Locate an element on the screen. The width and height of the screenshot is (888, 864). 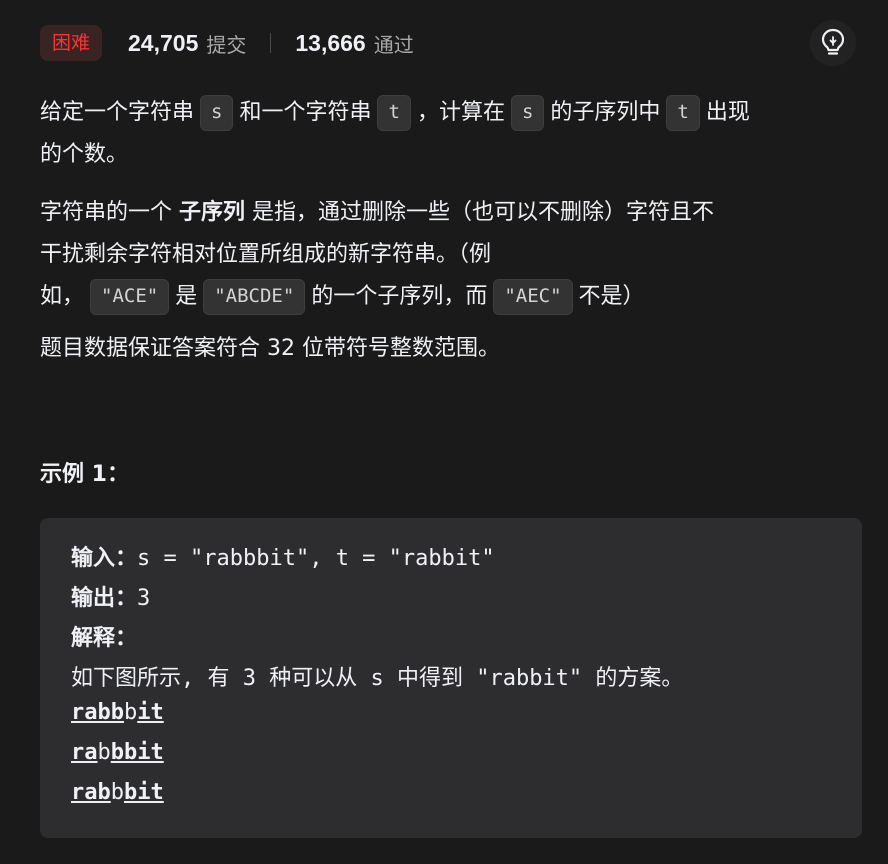
desc-text: 出现 is located at coordinates (727, 112).